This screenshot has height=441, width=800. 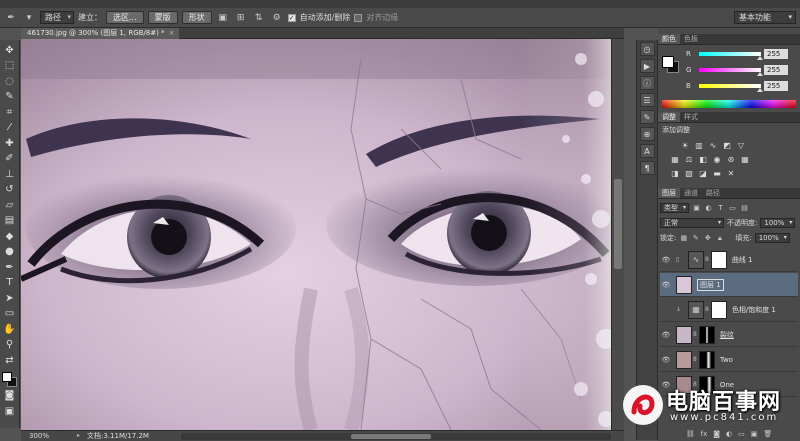 What do you see at coordinates (719, 238) in the screenshot?
I see `lock-all-icon: 🔒︎` at bounding box center [719, 238].